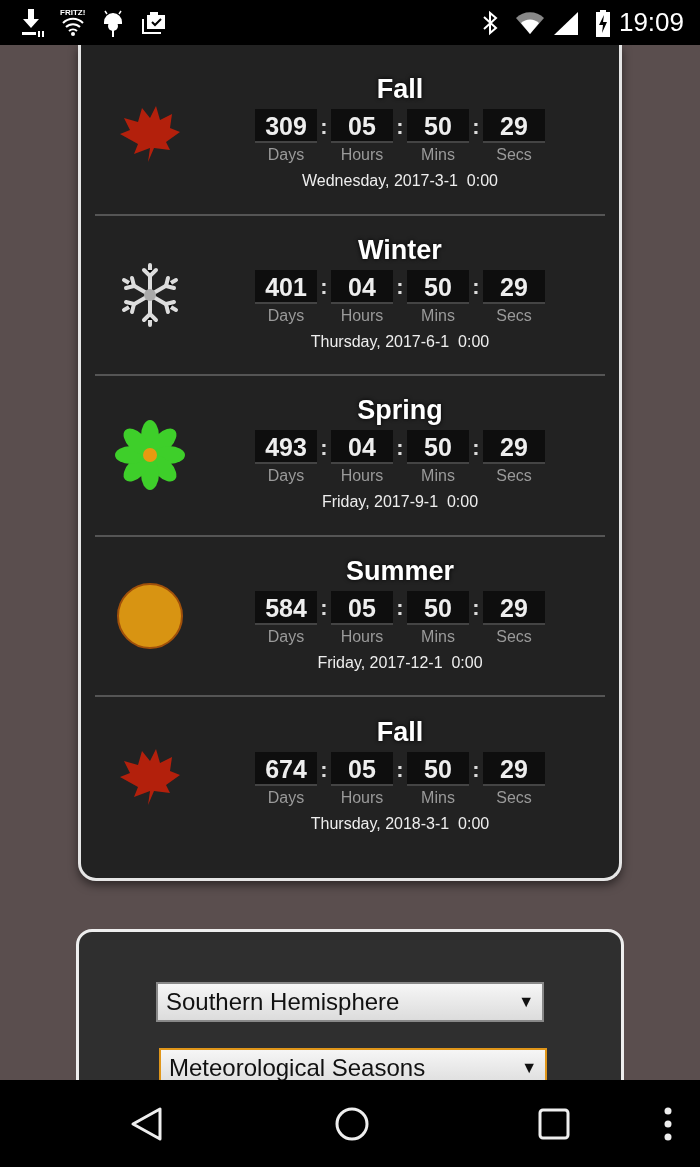 The width and height of the screenshot is (700, 1167). Describe the element at coordinates (400, 502) in the screenshot. I see `date-text: Friday, 2017-9-1 0:00` at that location.